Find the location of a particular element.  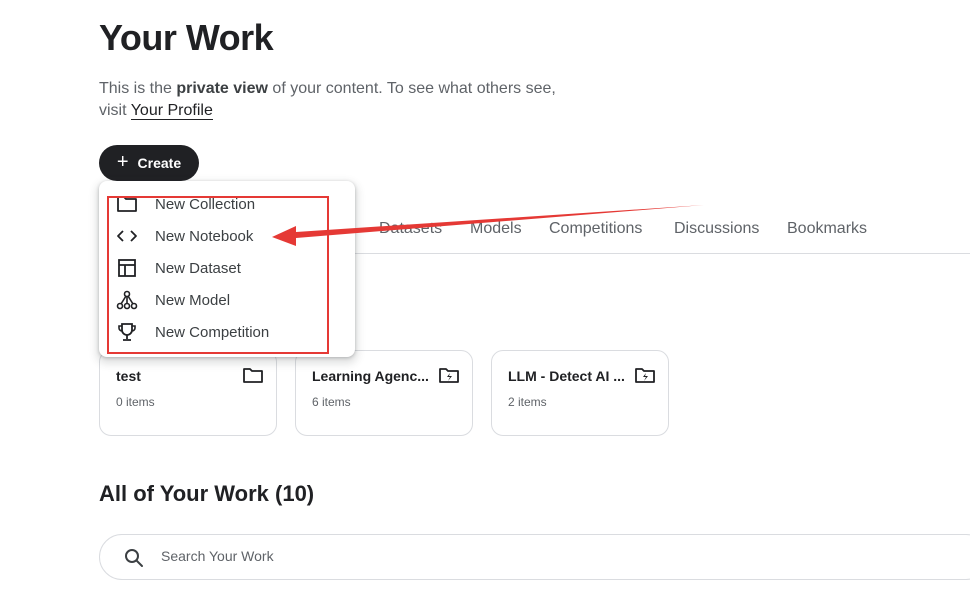

tab-bookmarks: Bookmarks is located at coordinates (827, 229).